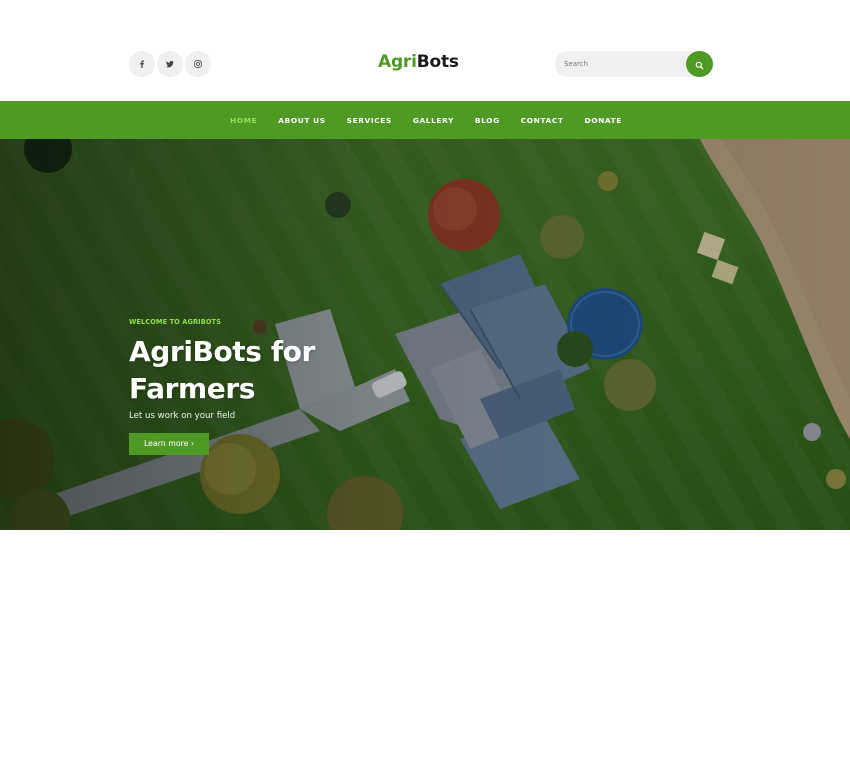 The image size is (850, 766). What do you see at coordinates (542, 120) in the screenshot?
I see `nav-item-contact: CONTACT` at bounding box center [542, 120].